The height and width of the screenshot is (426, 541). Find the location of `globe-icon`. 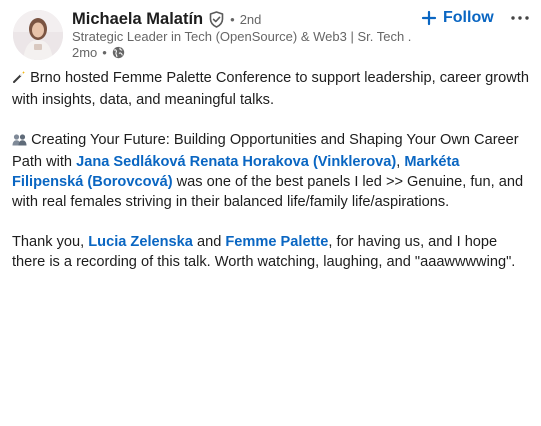

globe-icon is located at coordinates (118, 52).